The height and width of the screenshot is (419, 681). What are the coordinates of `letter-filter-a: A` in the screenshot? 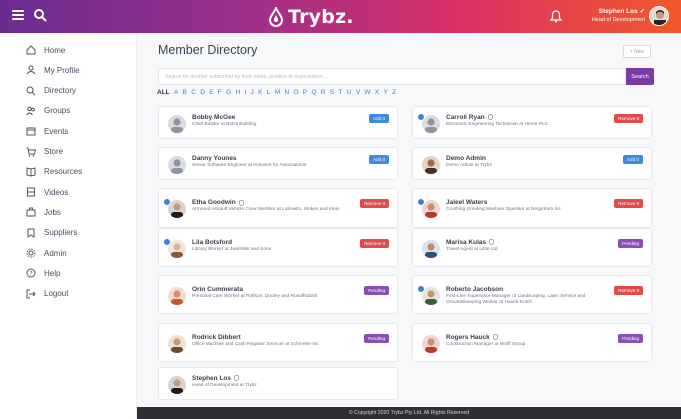 It's located at (176, 92).